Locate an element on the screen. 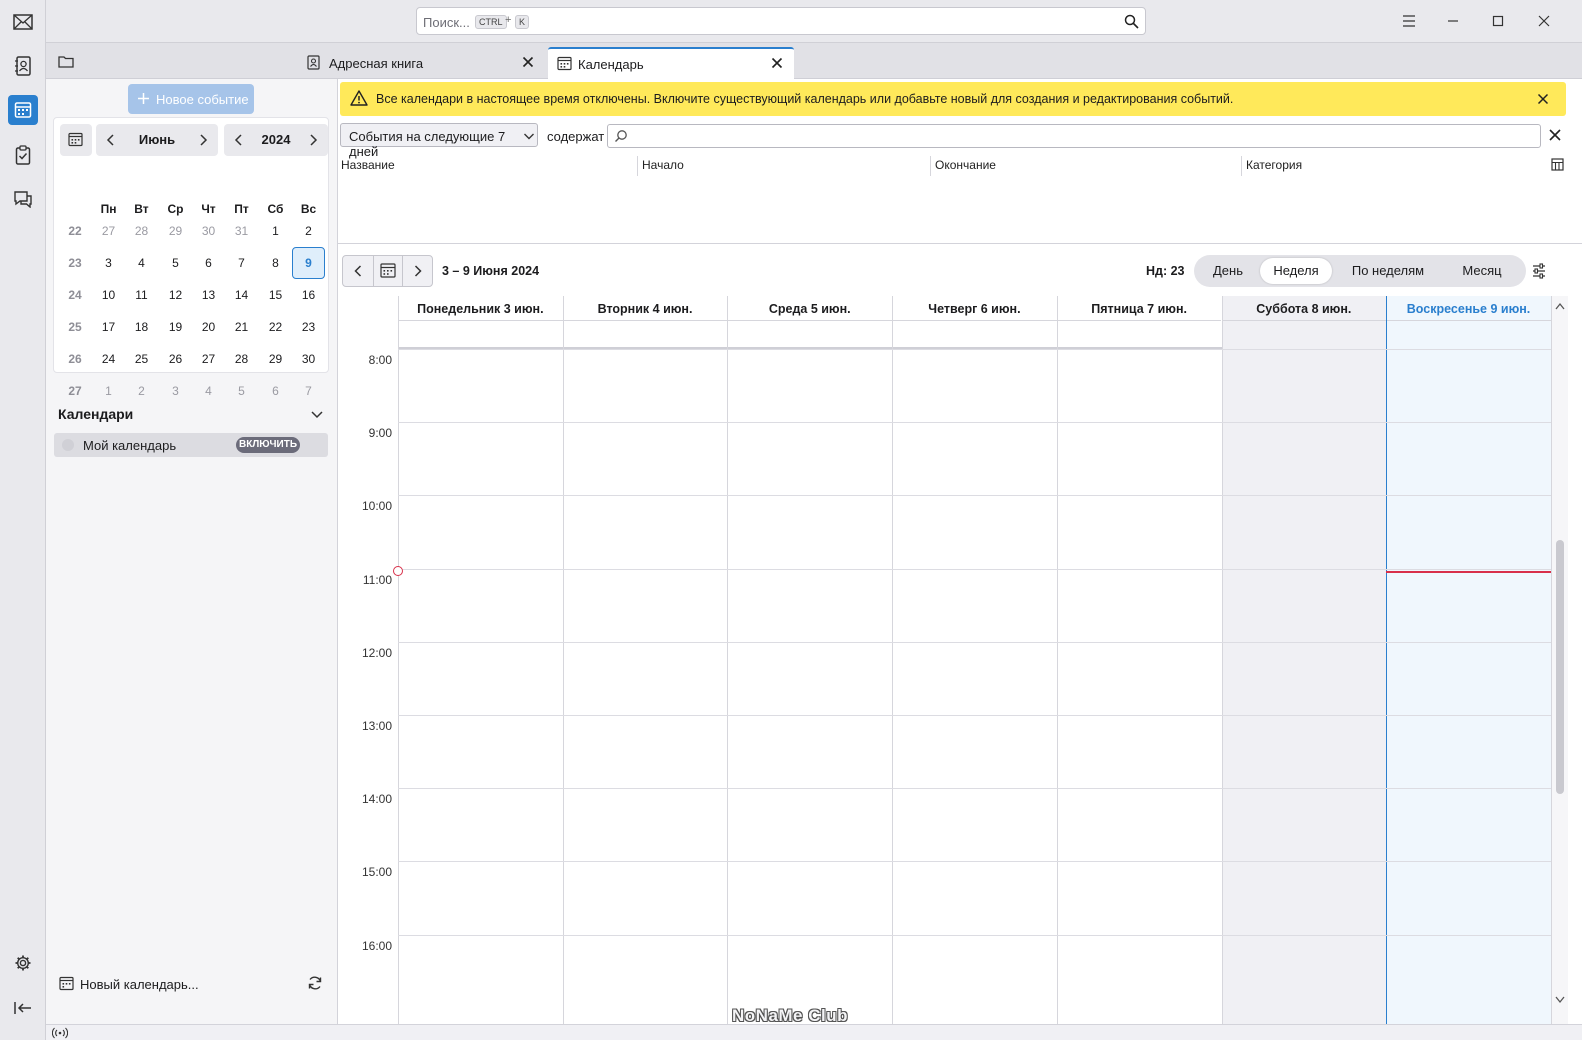 The image size is (1582, 1040). mini-month-day-selected: 9 is located at coordinates (308, 263).